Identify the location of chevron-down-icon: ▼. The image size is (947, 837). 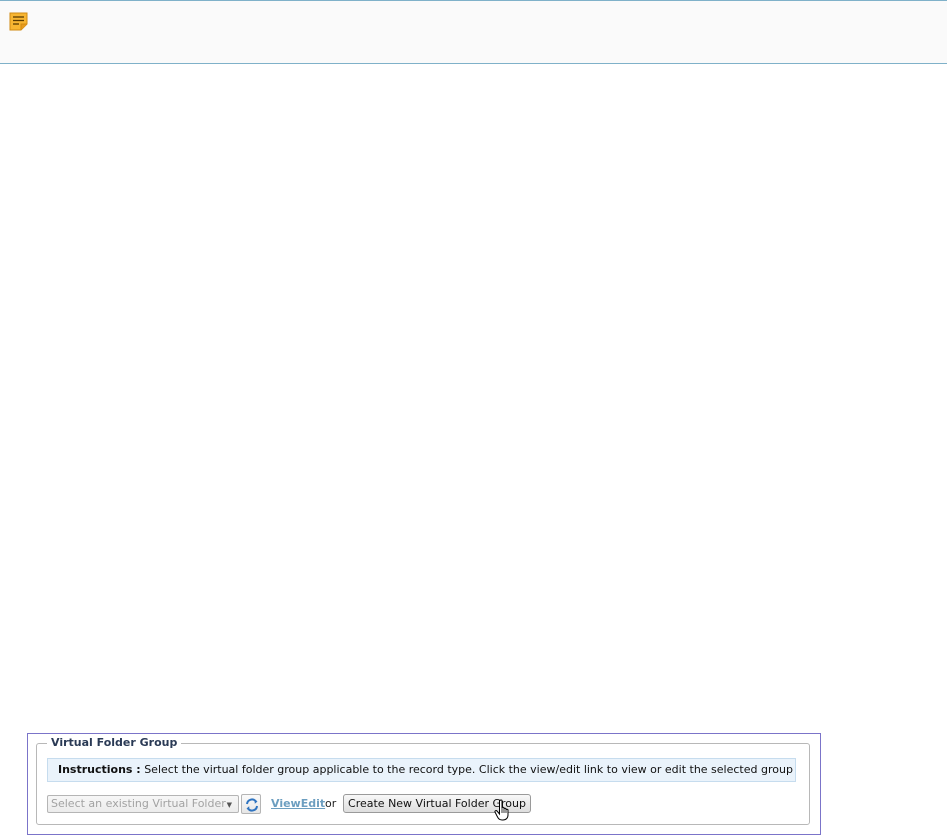
(229, 805).